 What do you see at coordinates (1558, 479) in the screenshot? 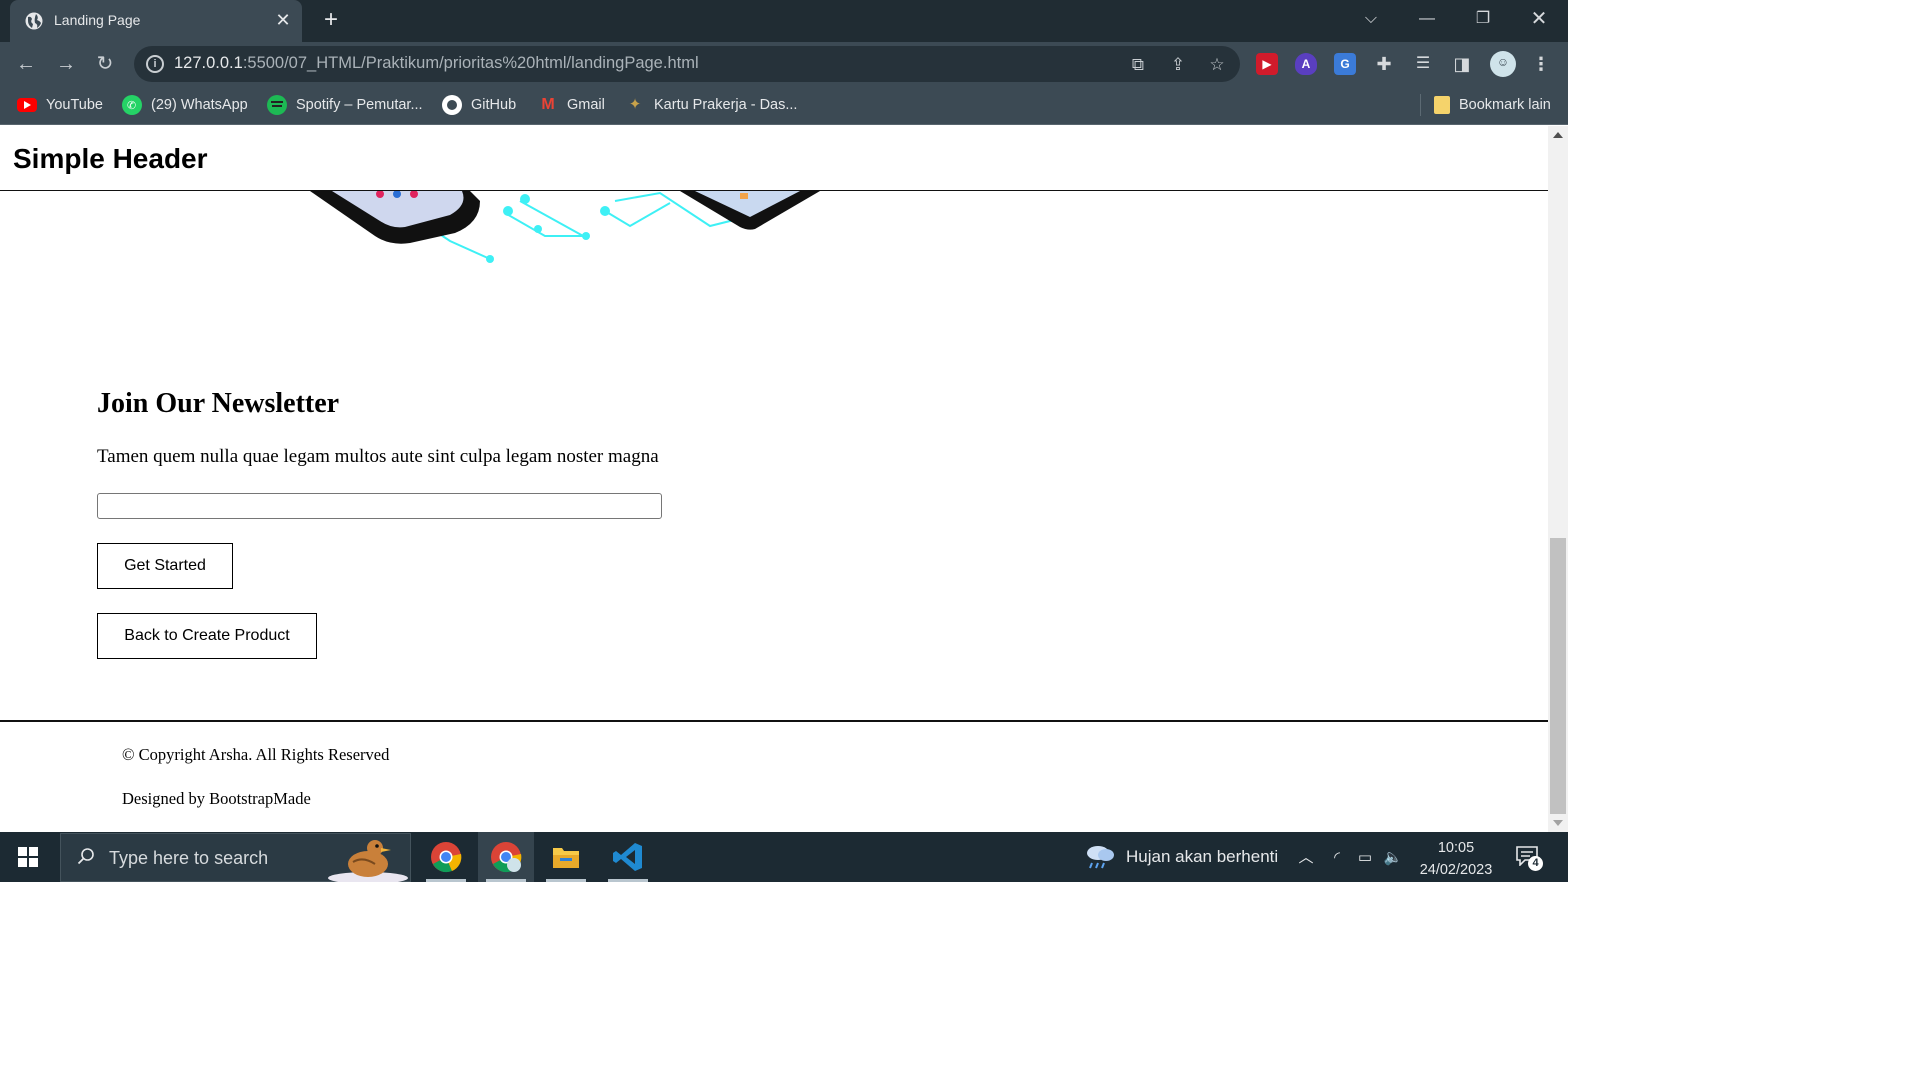
I see `page-scrollbar` at bounding box center [1558, 479].